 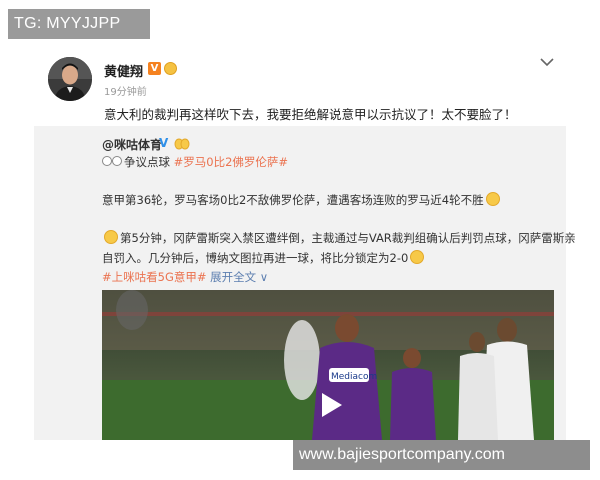 I want to click on glasses-emoji-icon, so click(x=112, y=161).